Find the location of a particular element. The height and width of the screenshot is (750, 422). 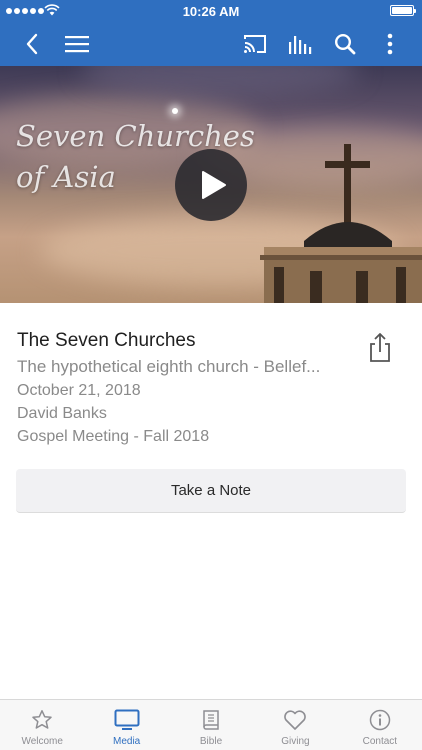

menu-icon is located at coordinates (77, 44).